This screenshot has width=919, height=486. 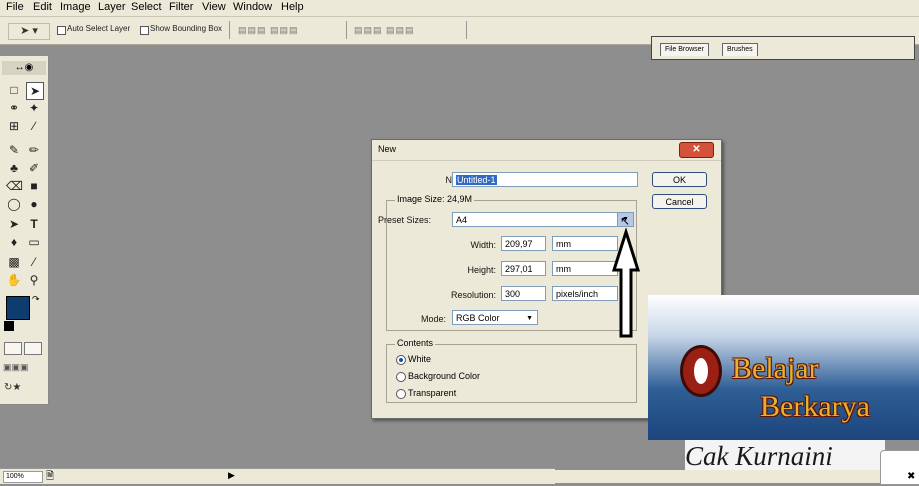 I want to click on ok-button: OK, so click(x=679, y=179).